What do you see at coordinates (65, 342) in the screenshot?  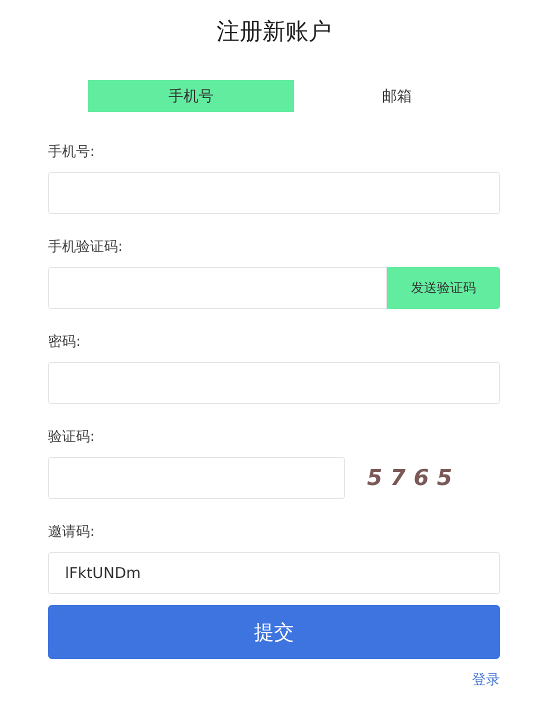 I see `field-label: 密码:` at bounding box center [65, 342].